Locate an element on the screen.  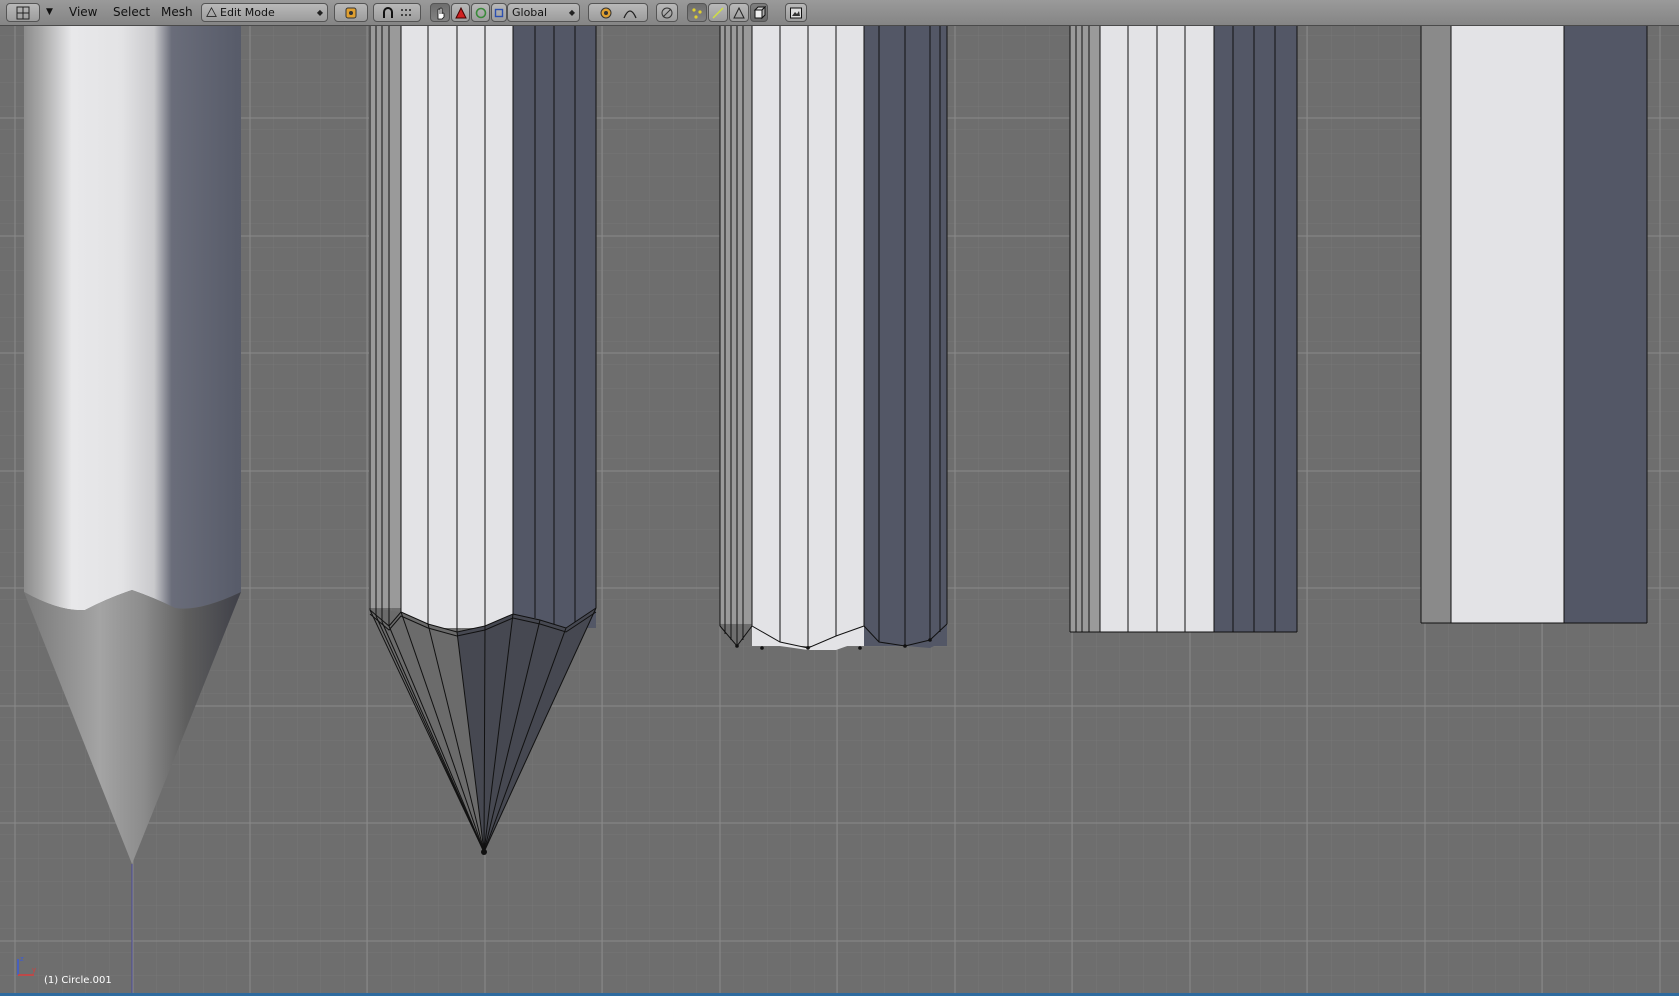
vertex-select-icon is located at coordinates (697, 13).